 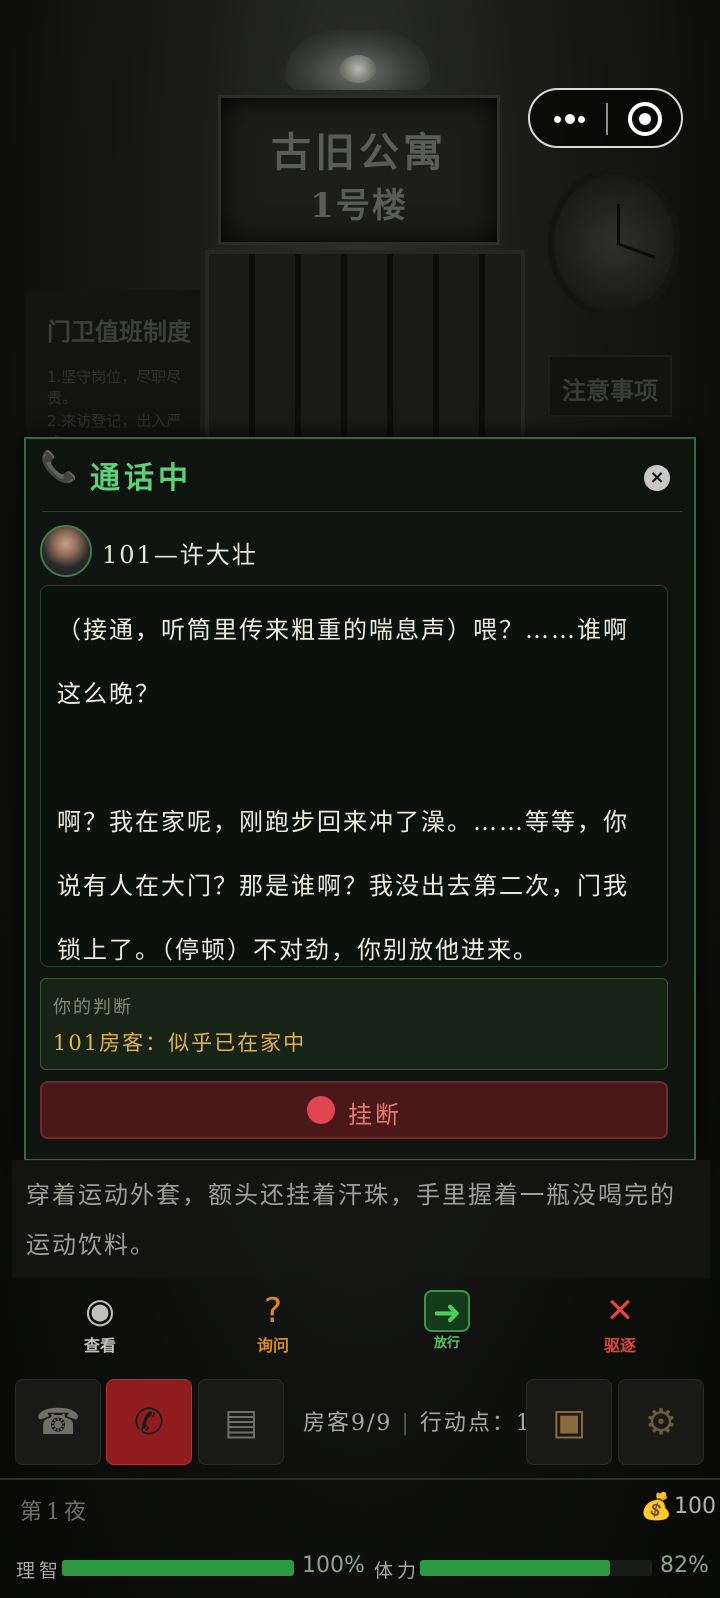 What do you see at coordinates (66, 551) in the screenshot?
I see `caller-avatar` at bounding box center [66, 551].